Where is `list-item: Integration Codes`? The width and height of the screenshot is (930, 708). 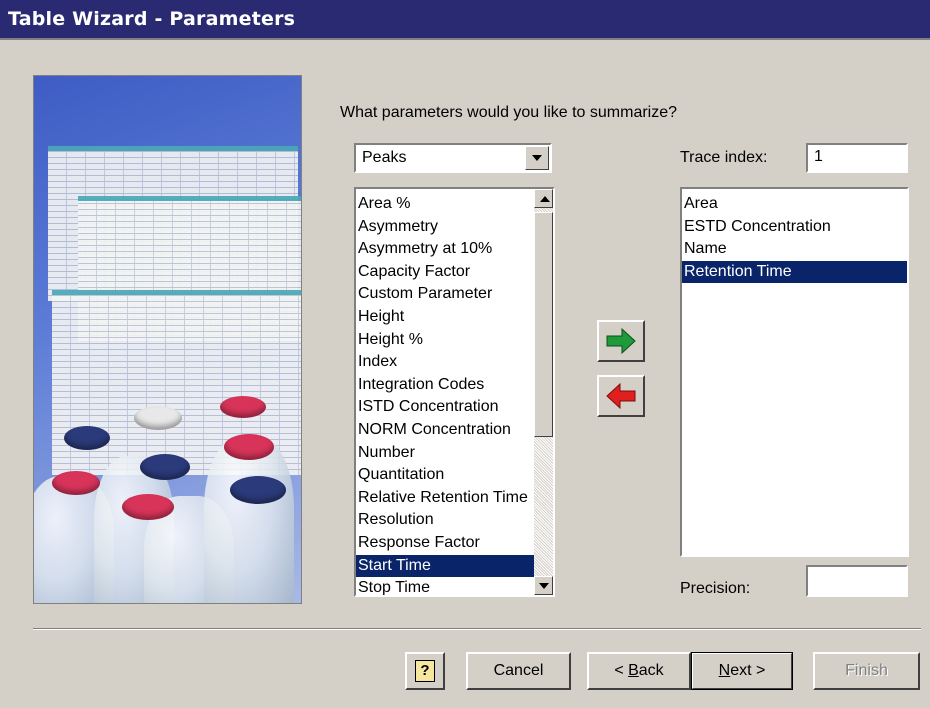
list-item: Integration Codes is located at coordinates (445, 385).